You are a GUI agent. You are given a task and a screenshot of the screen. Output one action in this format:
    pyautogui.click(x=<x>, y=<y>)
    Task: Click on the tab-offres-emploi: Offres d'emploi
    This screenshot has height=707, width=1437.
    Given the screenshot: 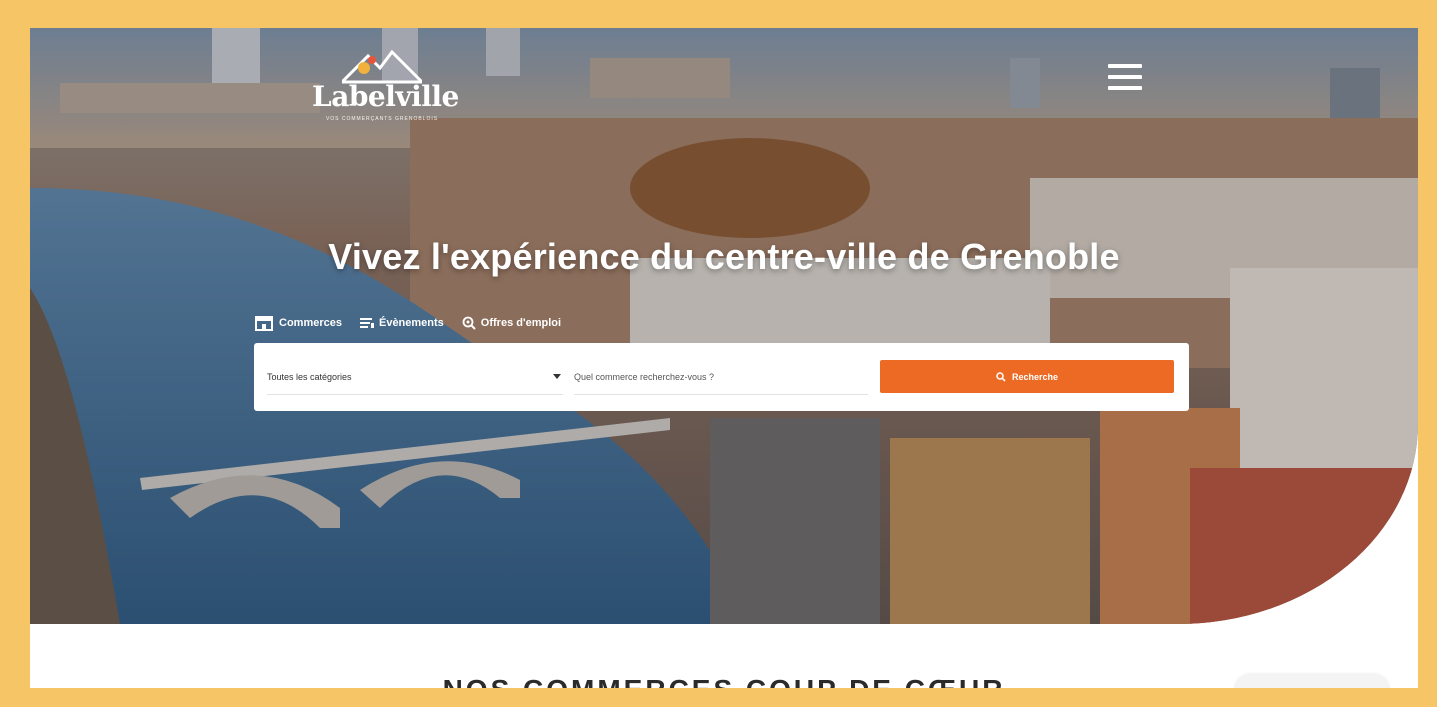 What is the action you would take?
    pyautogui.click(x=511, y=323)
    